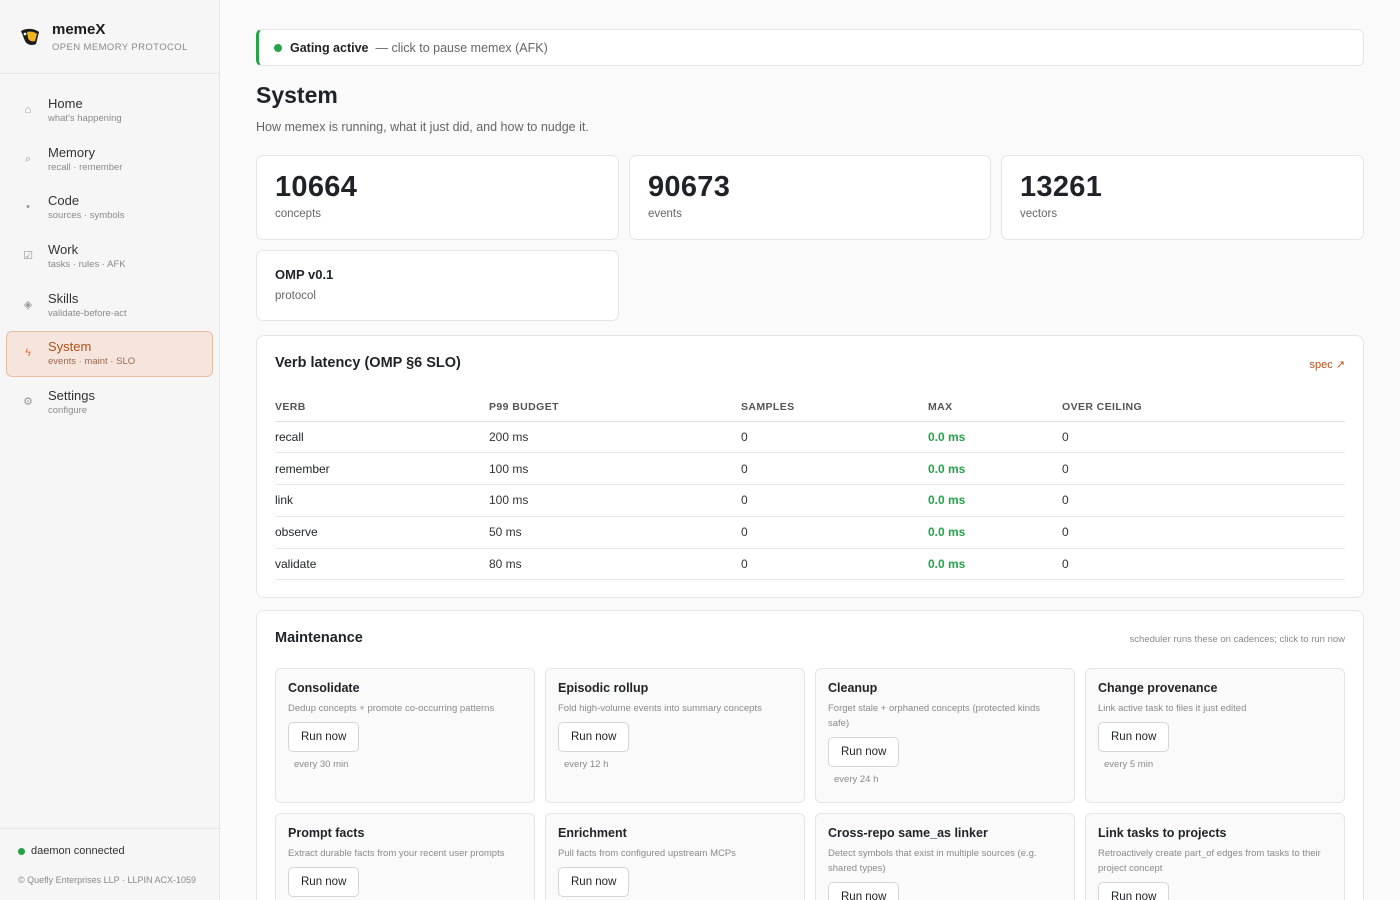 The height and width of the screenshot is (900, 1400). I want to click on stat-label: events, so click(665, 214).